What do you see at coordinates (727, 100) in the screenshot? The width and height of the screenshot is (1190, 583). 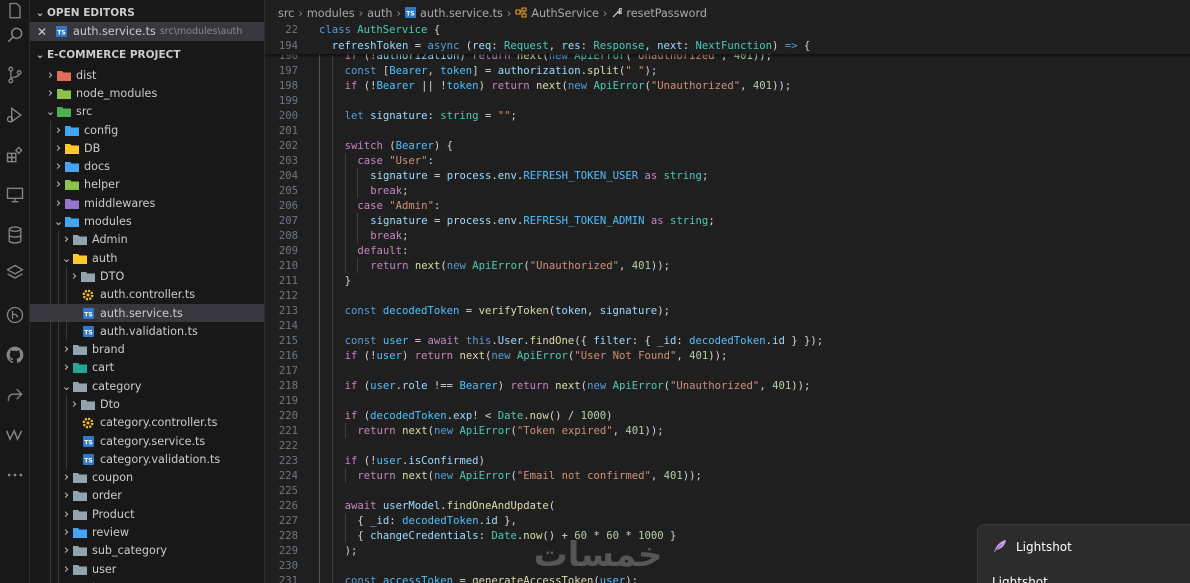 I see `code-line: 199` at bounding box center [727, 100].